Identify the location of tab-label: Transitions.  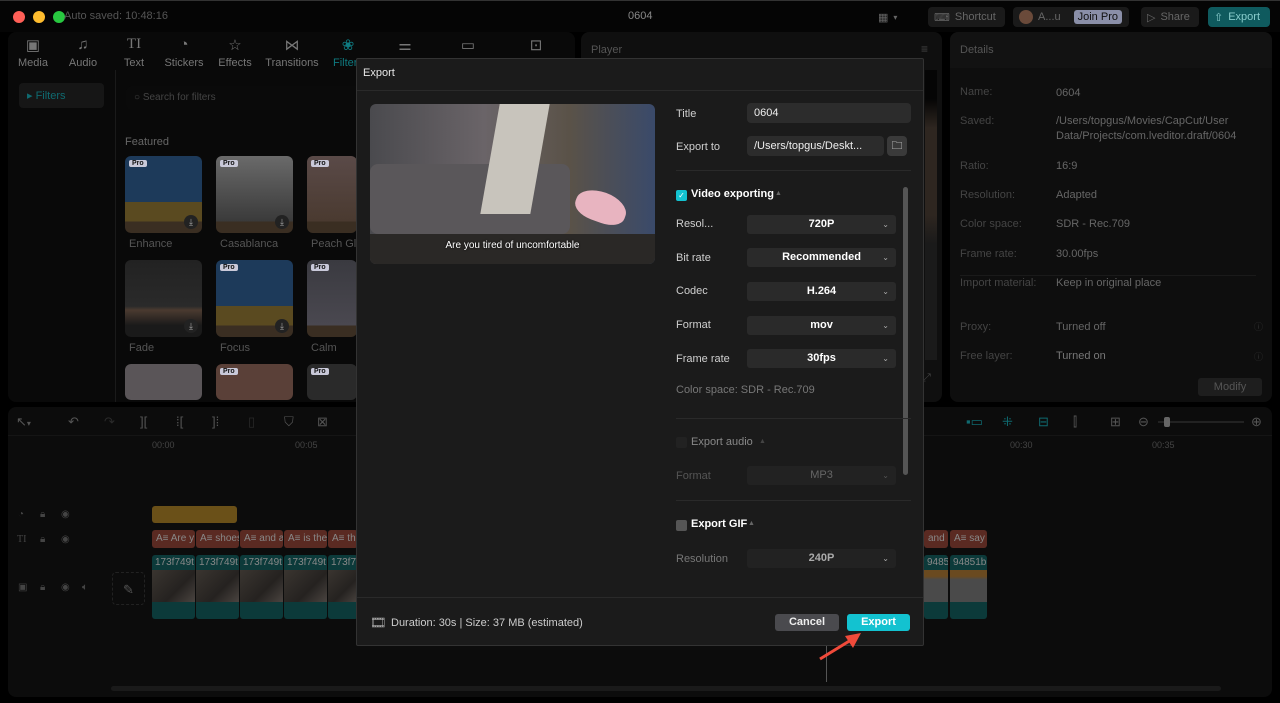
(292, 63).